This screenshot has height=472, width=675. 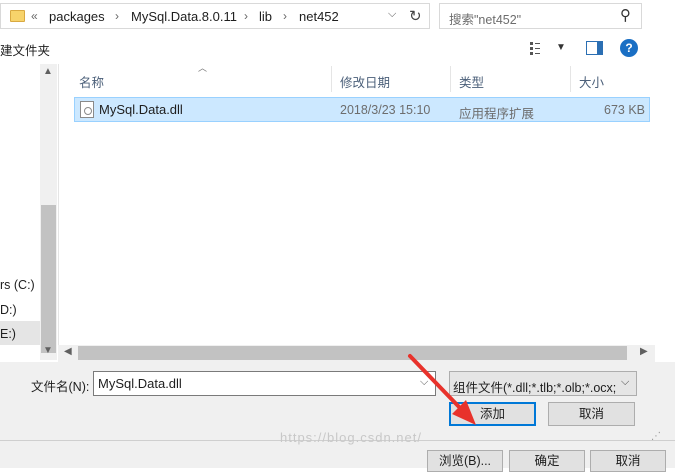 What do you see at coordinates (415, 16) in the screenshot?
I see `refresh-icon: ↻` at bounding box center [415, 16].